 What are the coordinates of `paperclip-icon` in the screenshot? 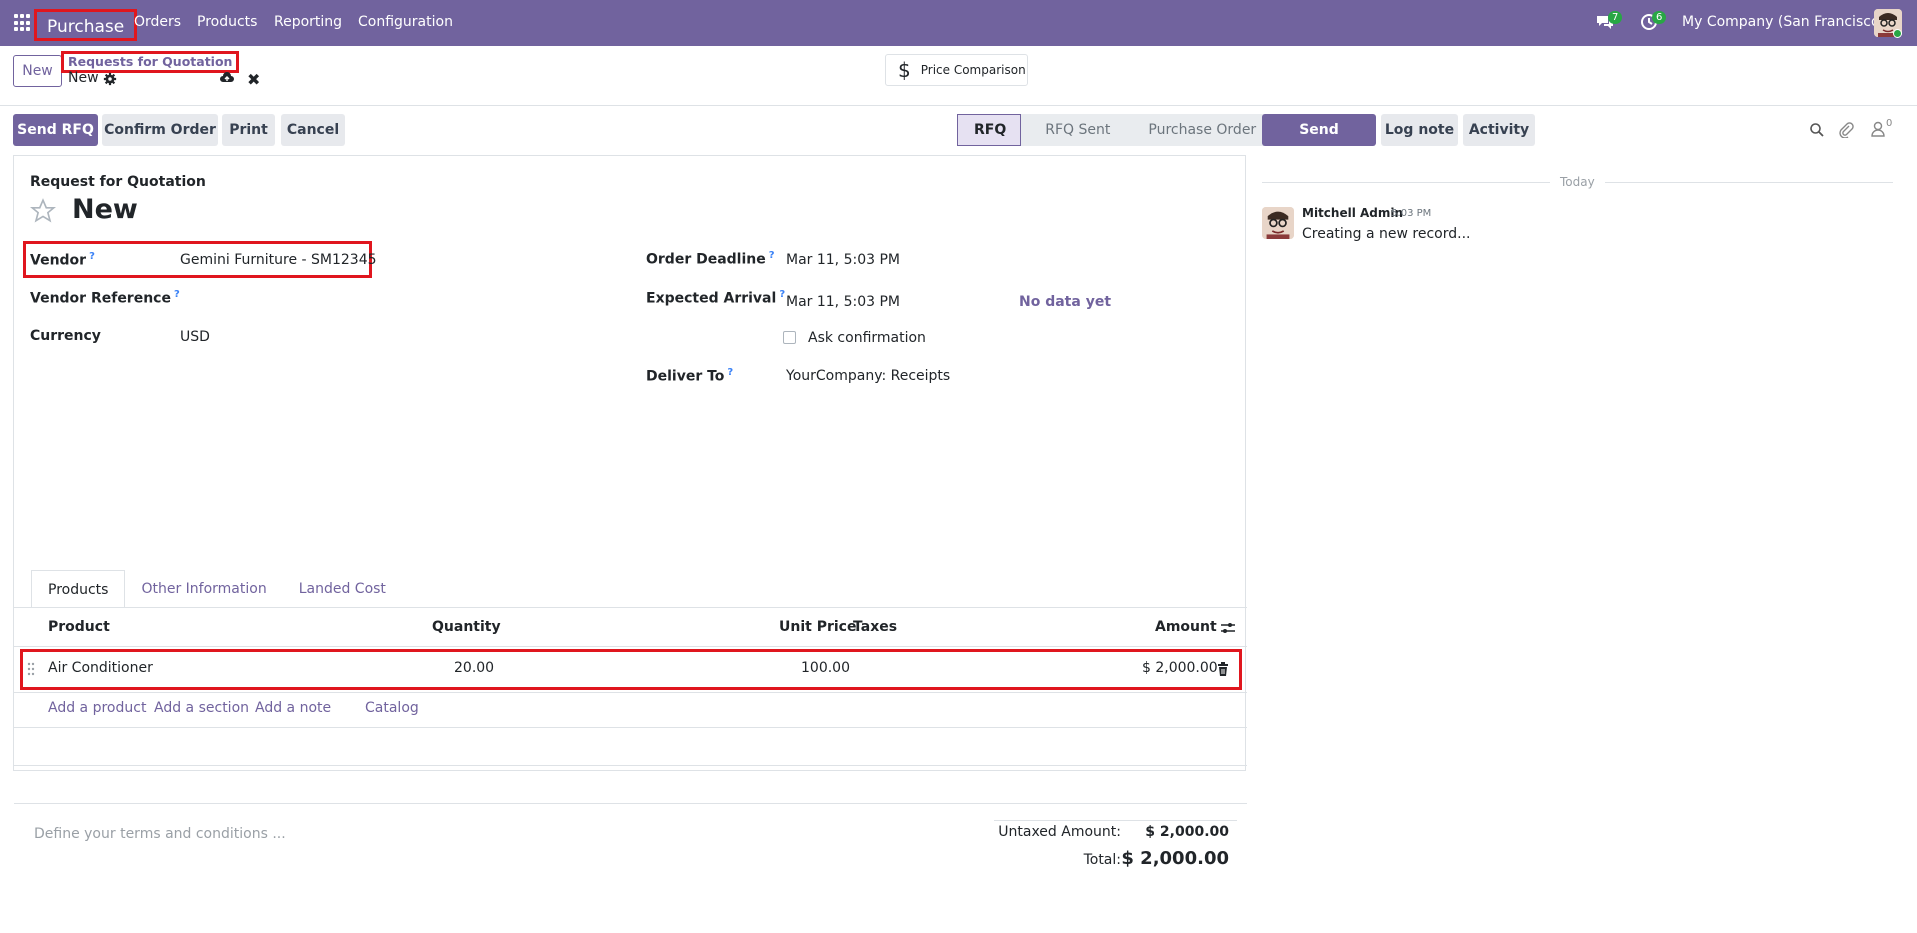 It's located at (1846, 129).